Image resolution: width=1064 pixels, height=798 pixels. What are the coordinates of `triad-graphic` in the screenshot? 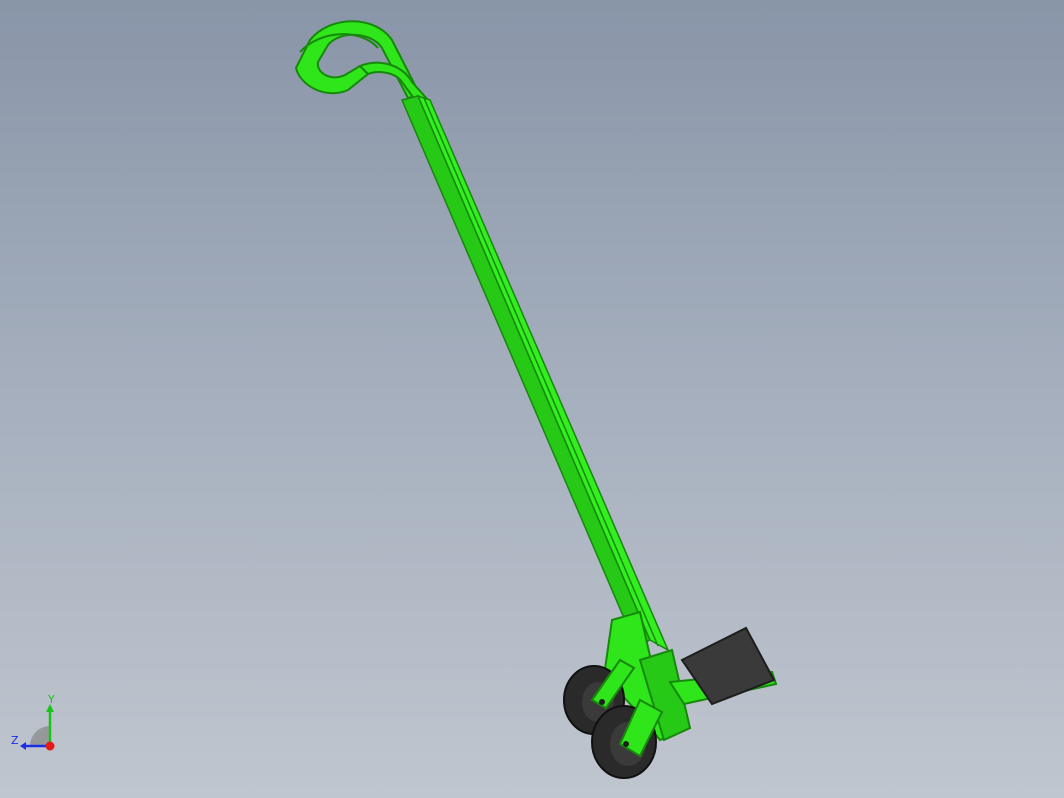 It's located at (37, 727).